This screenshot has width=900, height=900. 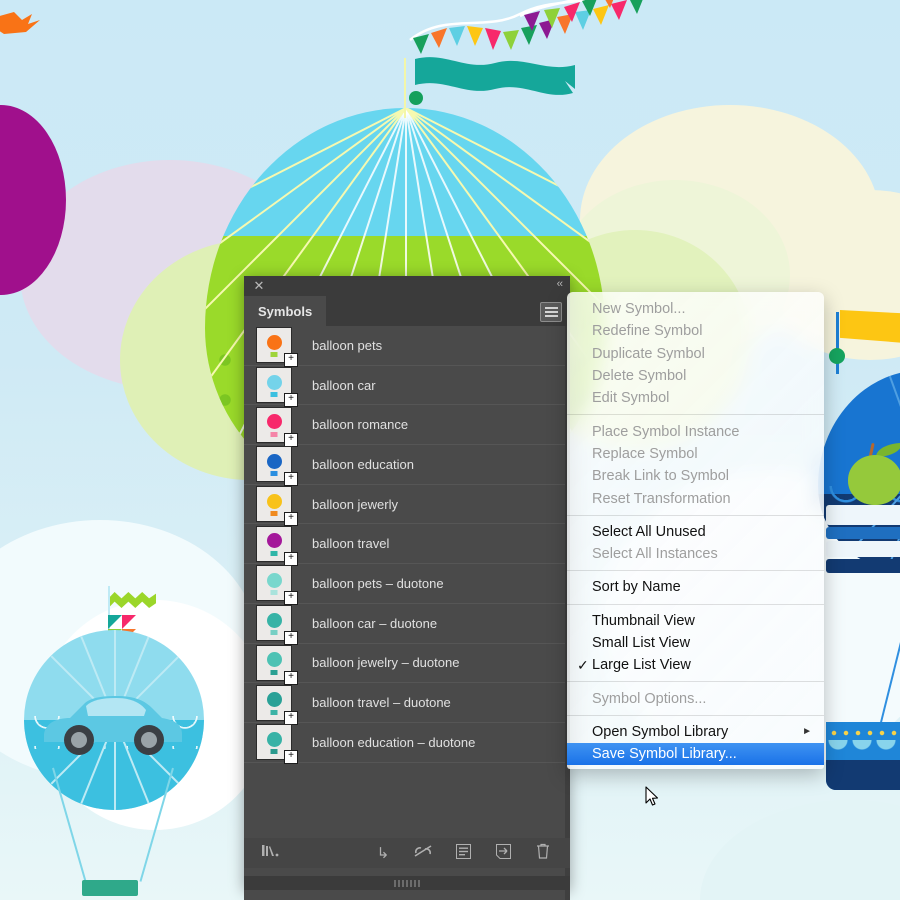 I want to click on symbol-list-item: + balloon car, so click(x=407, y=387).